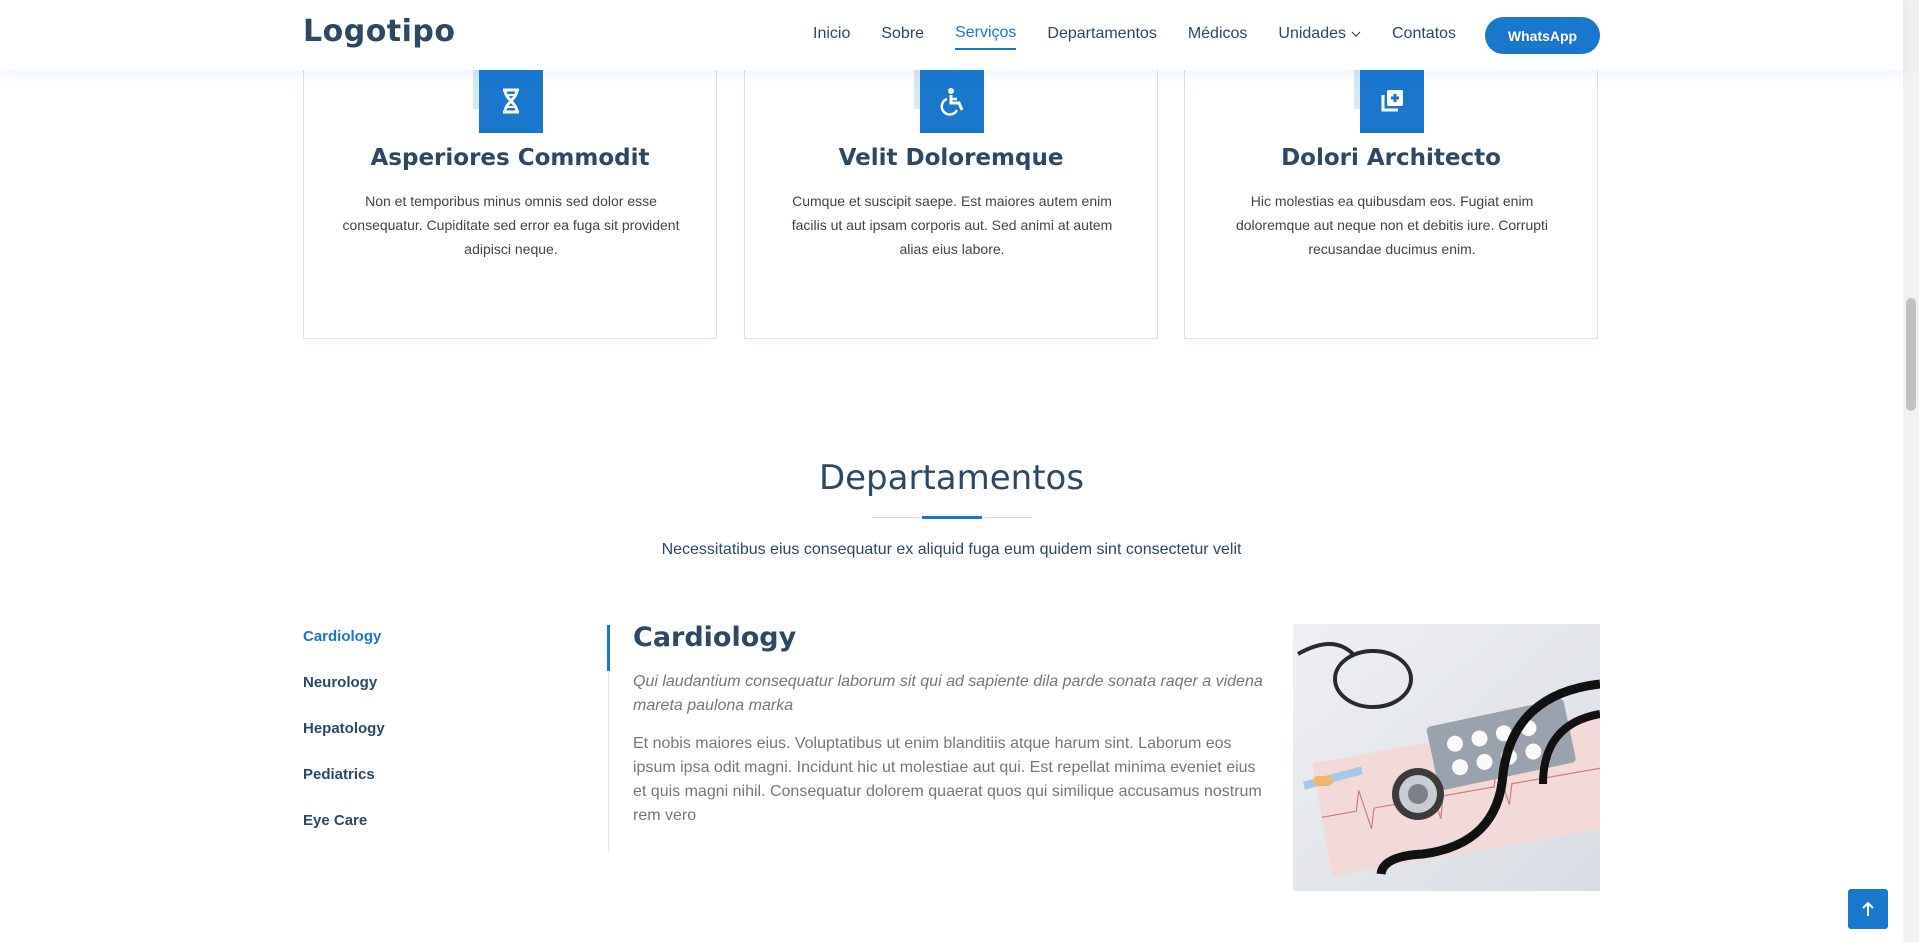 This screenshot has width=1919, height=942. I want to click on wheelchair-icon, so click(952, 101).